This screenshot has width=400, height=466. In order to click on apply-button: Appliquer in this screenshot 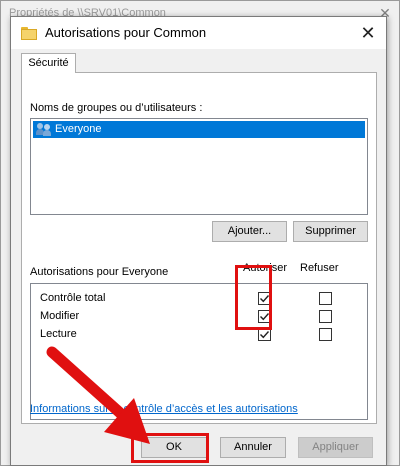, I will do `click(335, 447)`.